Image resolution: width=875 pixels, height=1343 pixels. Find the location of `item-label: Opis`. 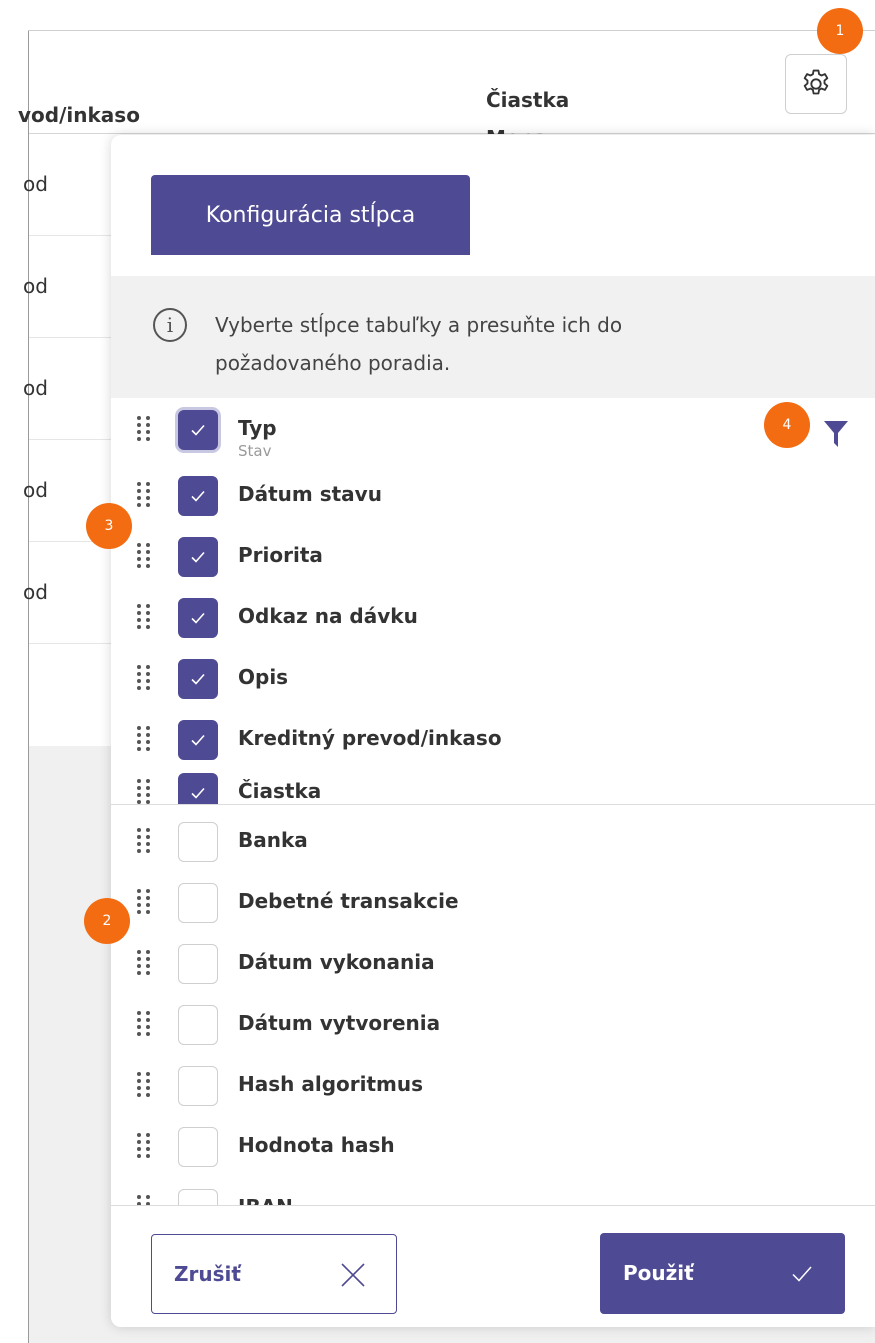

item-label: Opis is located at coordinates (263, 677).